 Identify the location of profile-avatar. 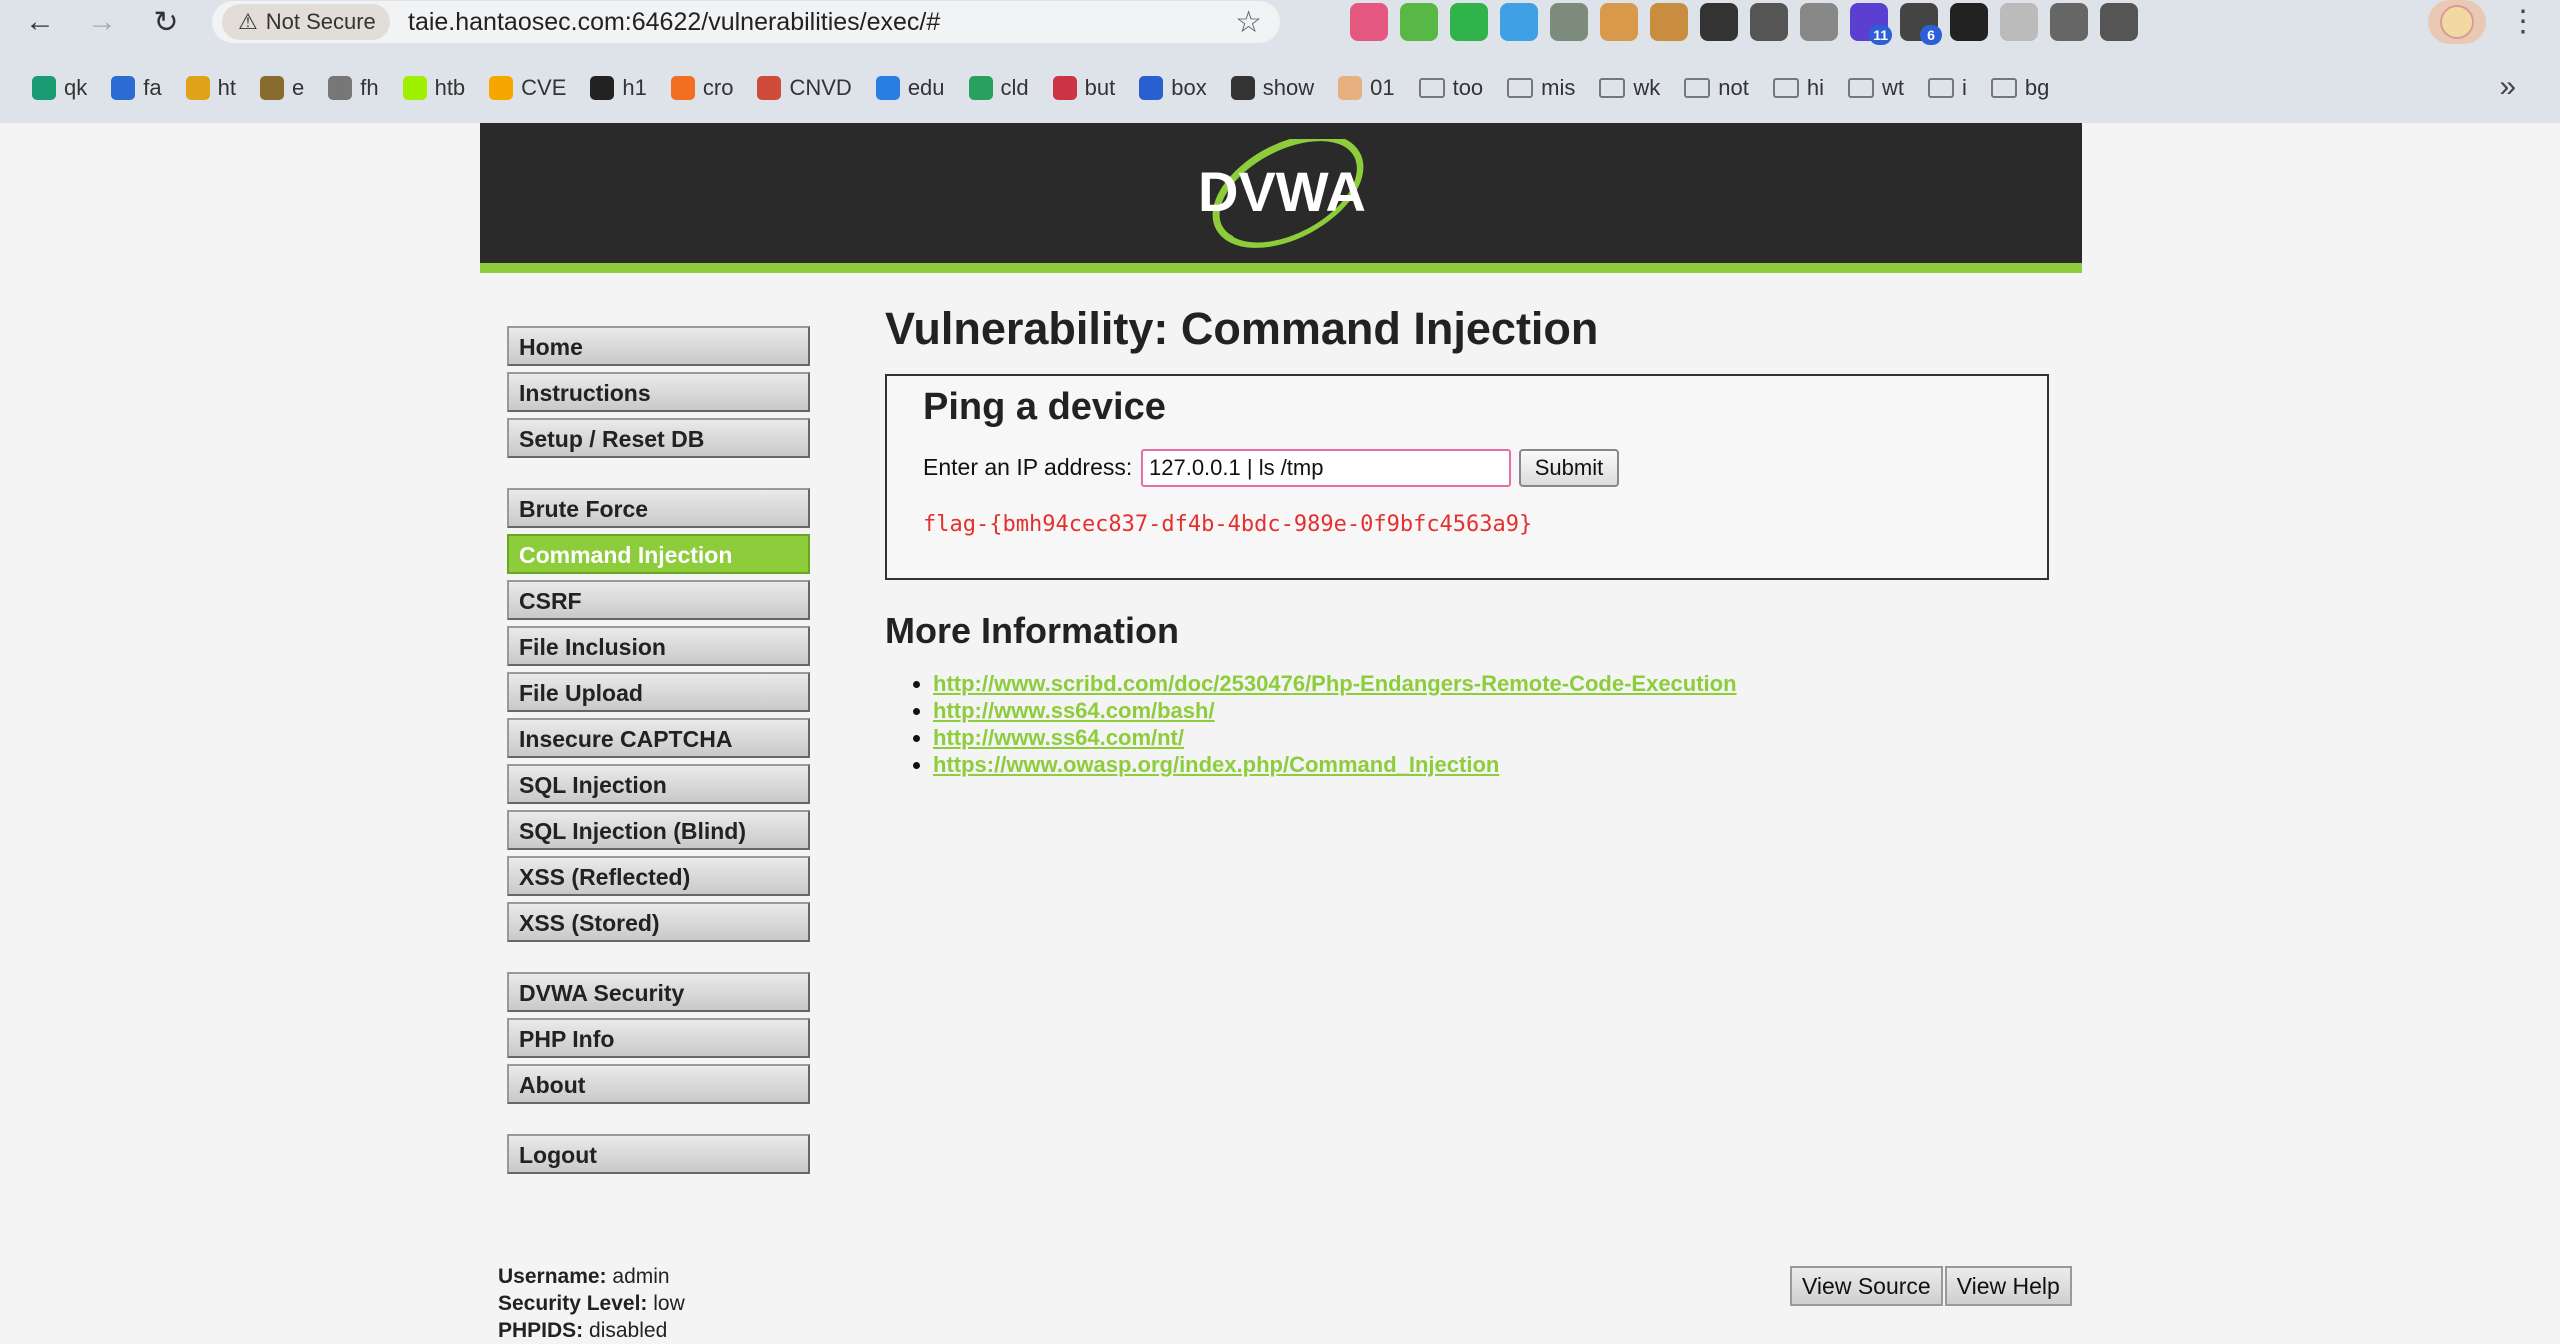
(2457, 22).